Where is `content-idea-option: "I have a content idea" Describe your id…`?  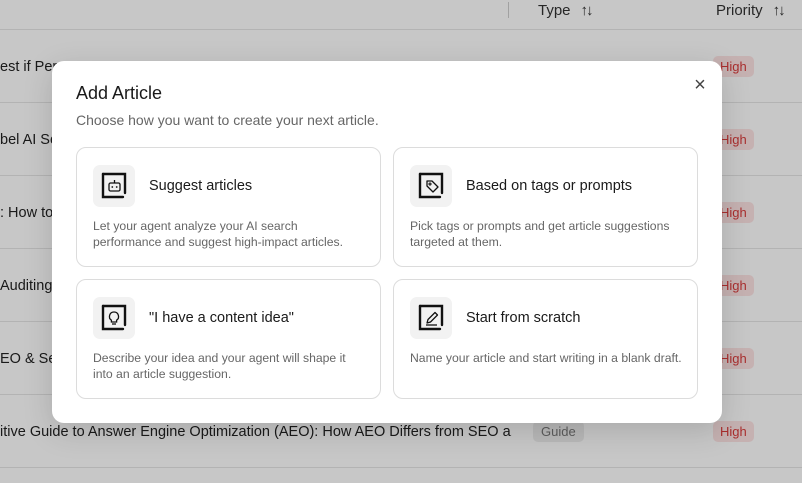 content-idea-option: "I have a content idea" Describe your id… is located at coordinates (228, 339).